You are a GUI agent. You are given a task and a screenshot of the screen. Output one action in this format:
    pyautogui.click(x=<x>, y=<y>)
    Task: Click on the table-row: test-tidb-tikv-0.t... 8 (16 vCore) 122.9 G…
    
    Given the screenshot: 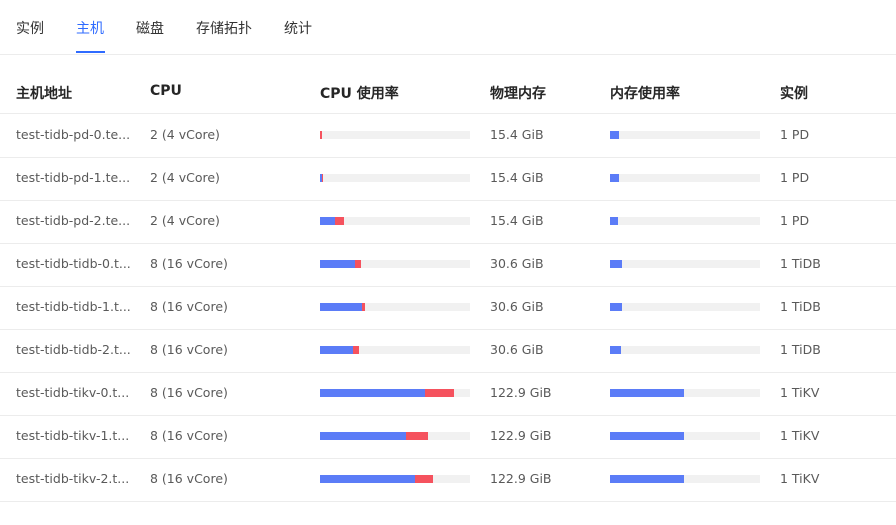 What is the action you would take?
    pyautogui.click(x=448, y=394)
    